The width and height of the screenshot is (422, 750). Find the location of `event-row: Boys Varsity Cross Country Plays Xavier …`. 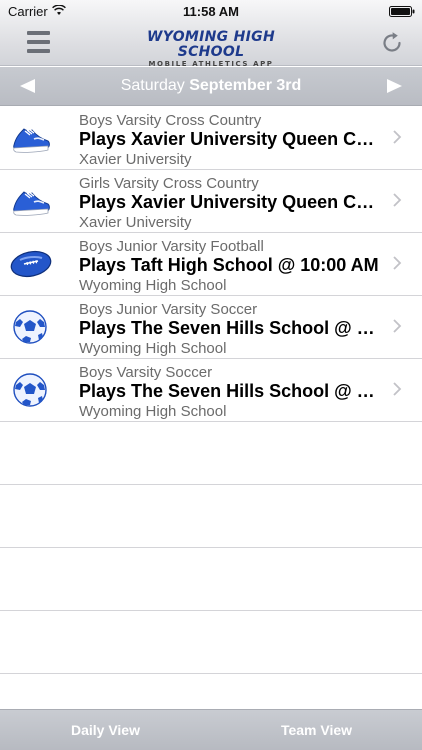

event-row: Boys Varsity Cross Country Plays Xavier … is located at coordinates (211, 138).